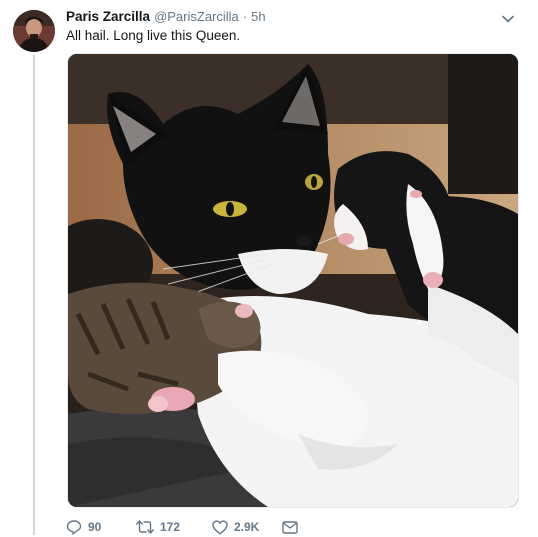  What do you see at coordinates (145, 527) in the screenshot?
I see `retweet-icon` at bounding box center [145, 527].